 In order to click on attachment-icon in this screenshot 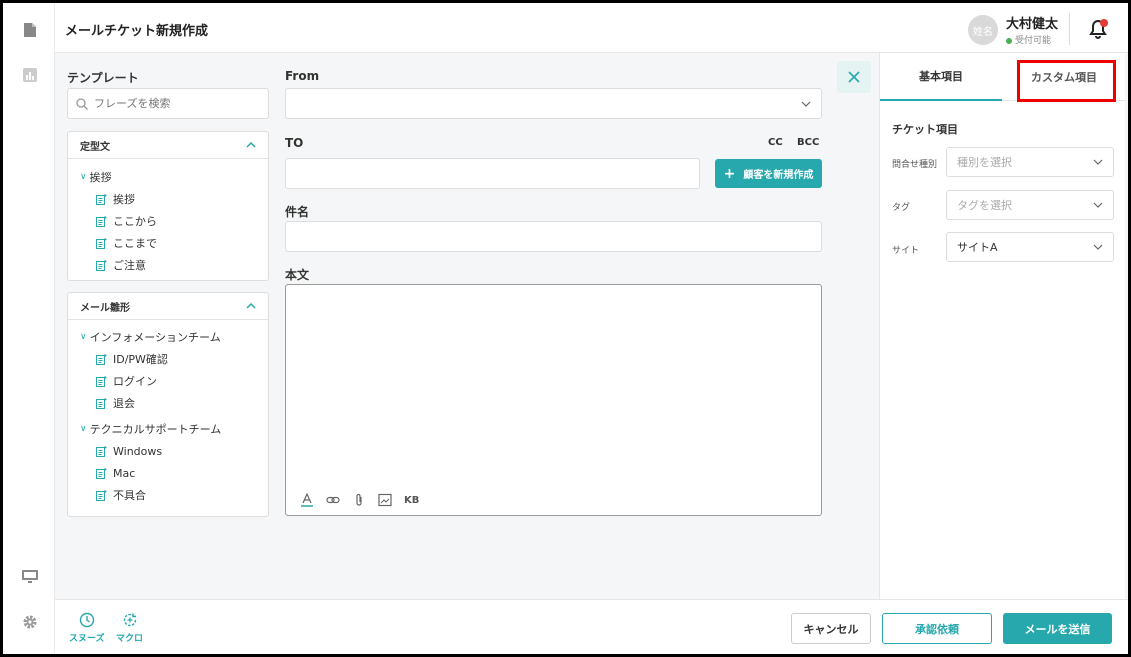, I will do `click(359, 500)`.